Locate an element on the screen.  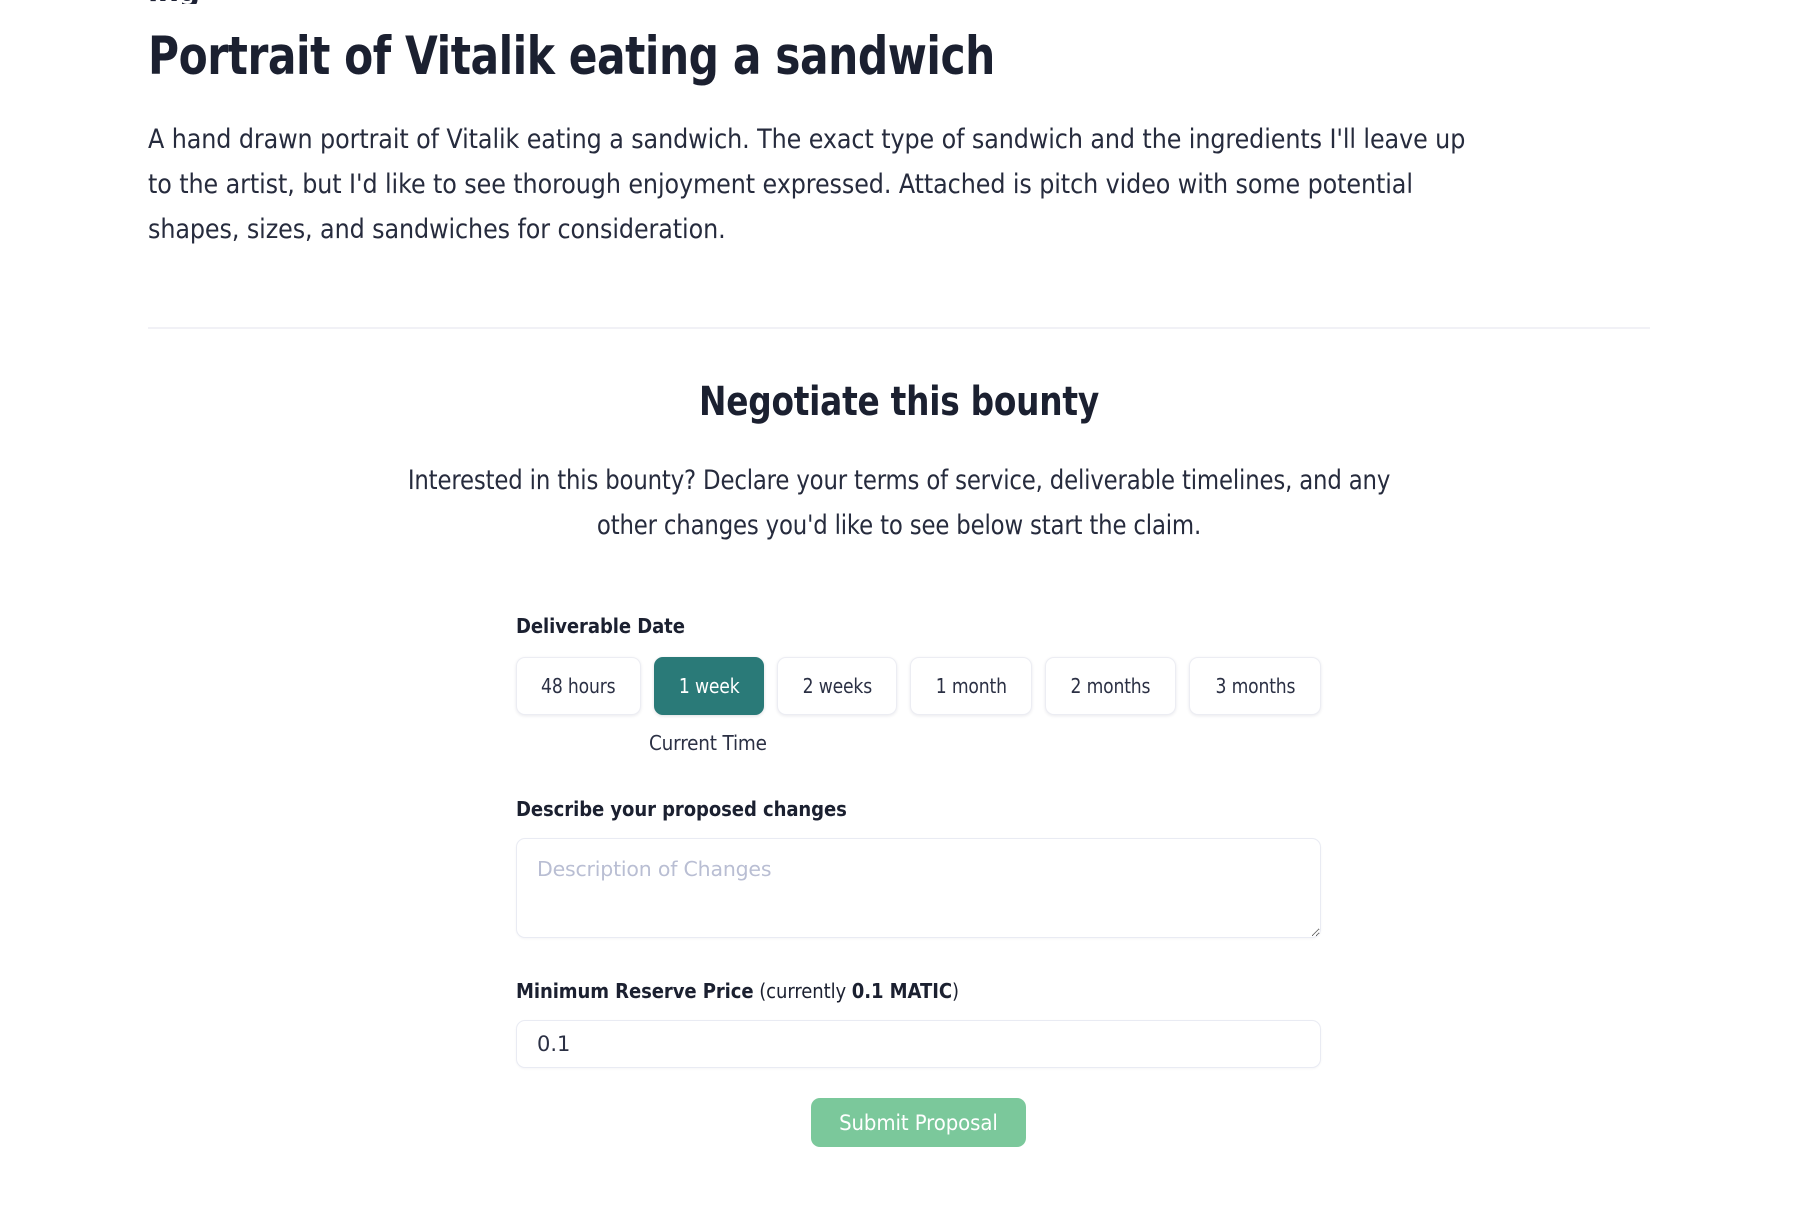
deliverable-date-option-label: 48 hours is located at coordinates (579, 686).